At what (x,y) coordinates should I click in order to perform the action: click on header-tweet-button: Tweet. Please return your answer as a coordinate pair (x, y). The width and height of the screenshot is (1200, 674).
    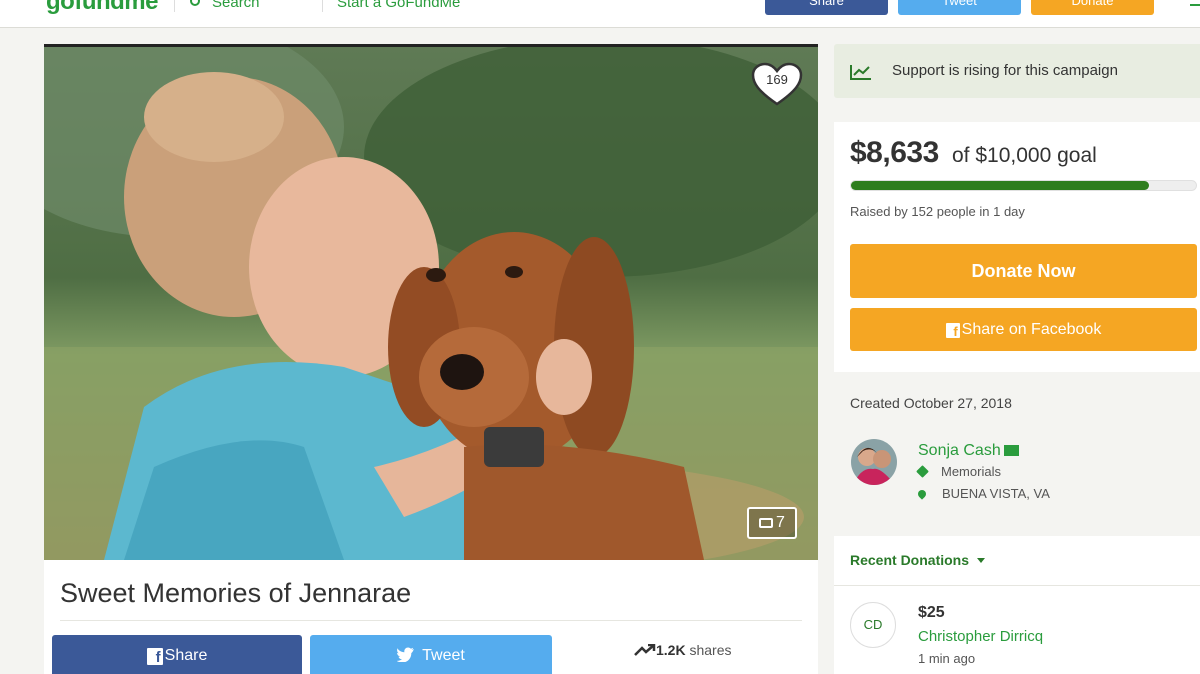
    Looking at the image, I should click on (959, 7).